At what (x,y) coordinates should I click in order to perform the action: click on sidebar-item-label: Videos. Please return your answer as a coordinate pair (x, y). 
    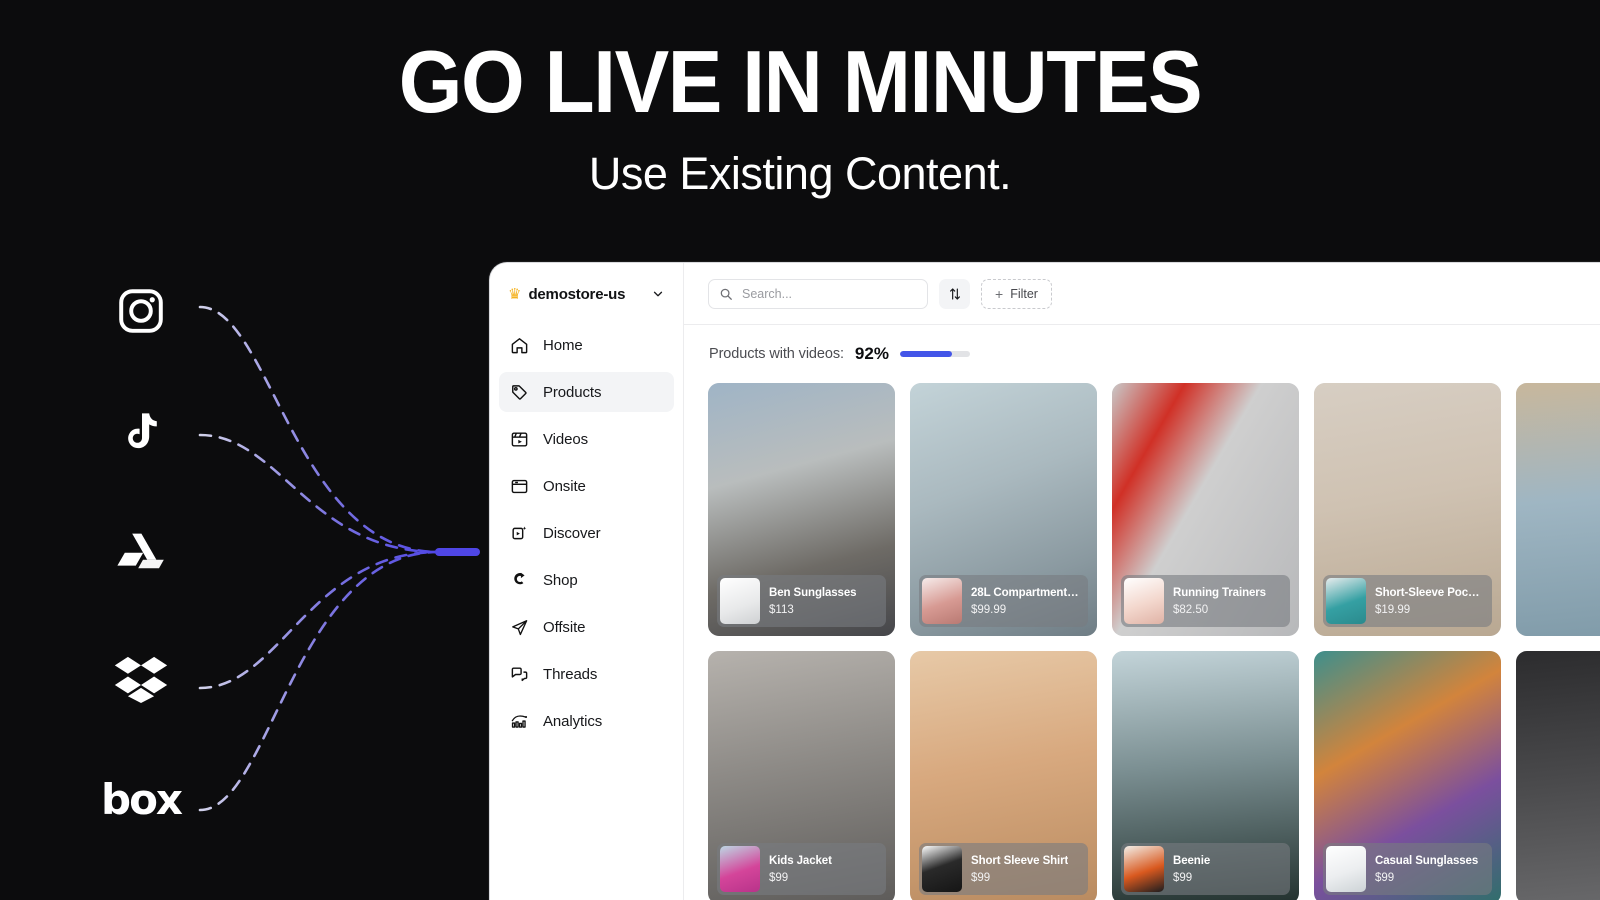
    Looking at the image, I should click on (565, 439).